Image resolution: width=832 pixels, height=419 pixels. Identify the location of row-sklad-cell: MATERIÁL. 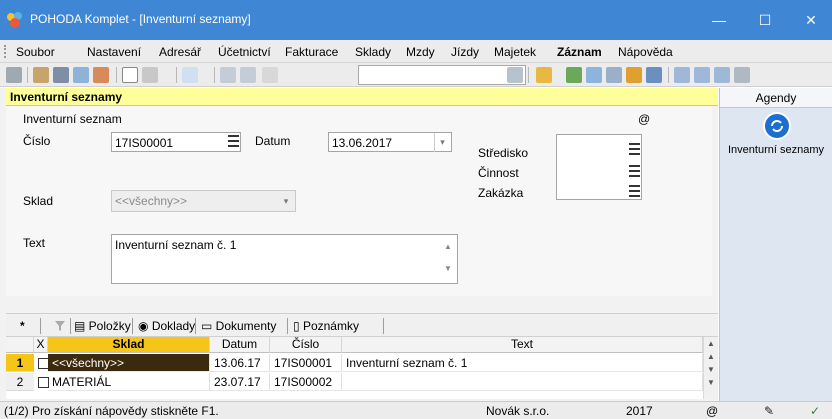
(129, 382).